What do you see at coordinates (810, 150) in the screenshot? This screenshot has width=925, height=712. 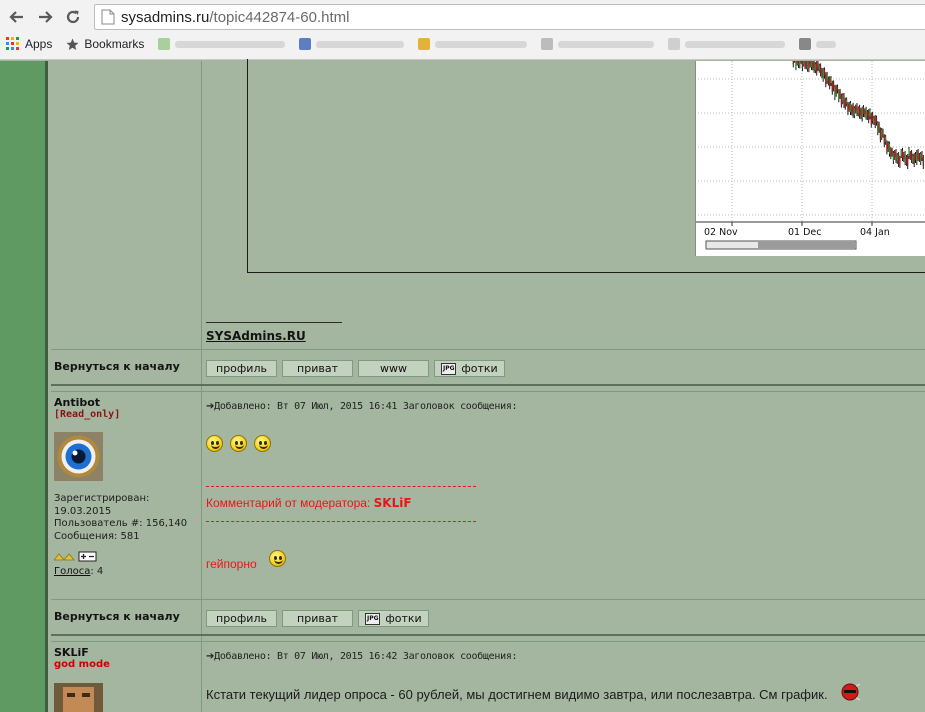 I see `chart-svg: 02 Nov 01 Dec 04 Jan` at bounding box center [810, 150].